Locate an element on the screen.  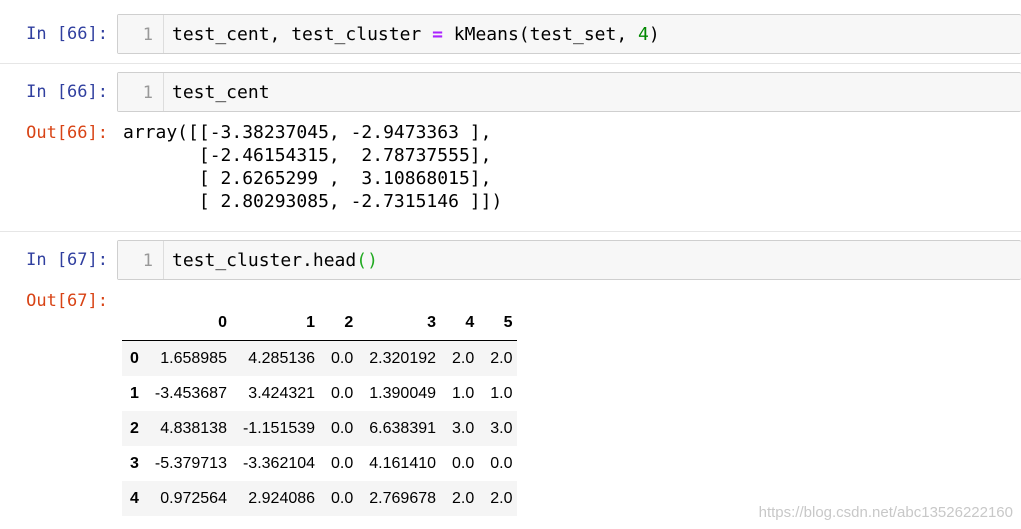
table-cell: 4.161410 is located at coordinates (403, 463).